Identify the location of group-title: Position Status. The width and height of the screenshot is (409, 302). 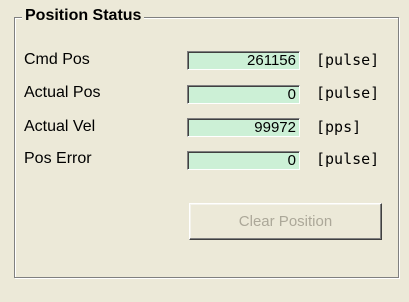
(83, 16).